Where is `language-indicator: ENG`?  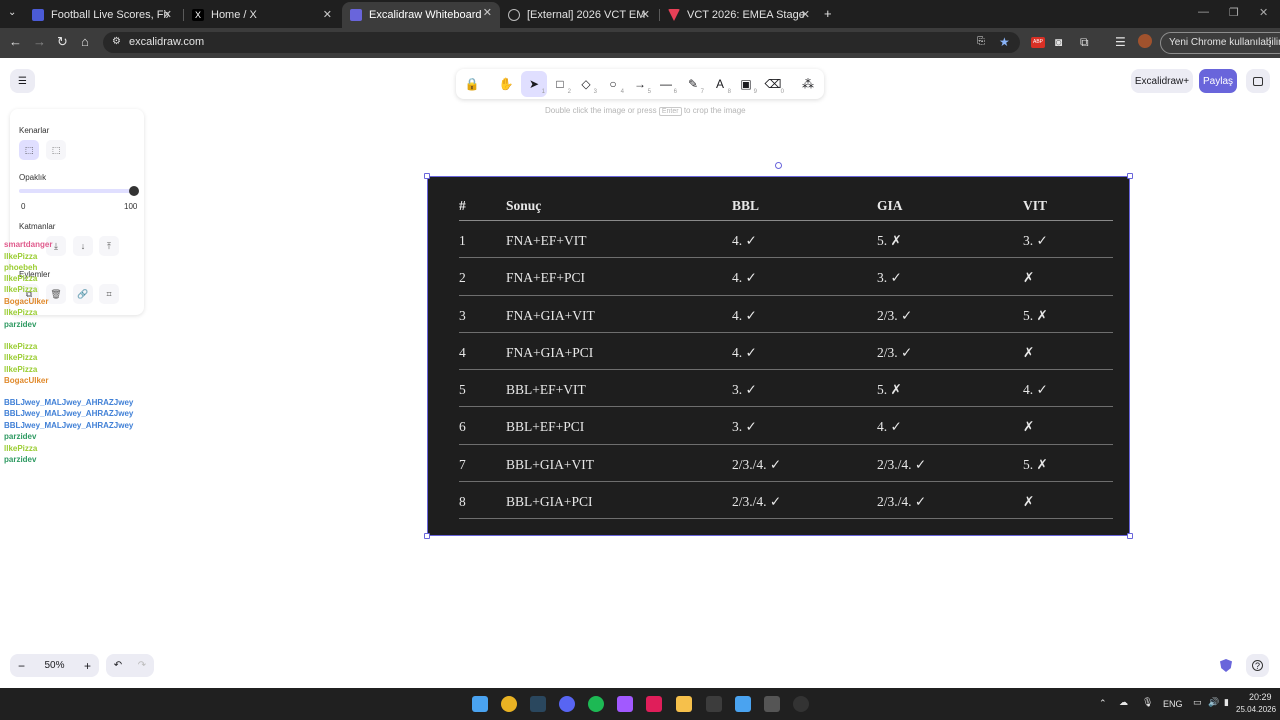
language-indicator: ENG is located at coordinates (1173, 704).